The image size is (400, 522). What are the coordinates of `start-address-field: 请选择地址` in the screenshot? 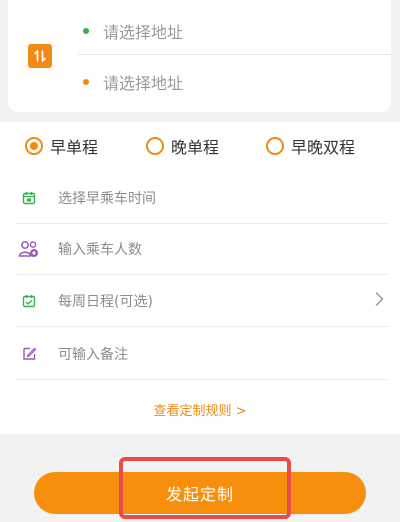 It's located at (133, 31).